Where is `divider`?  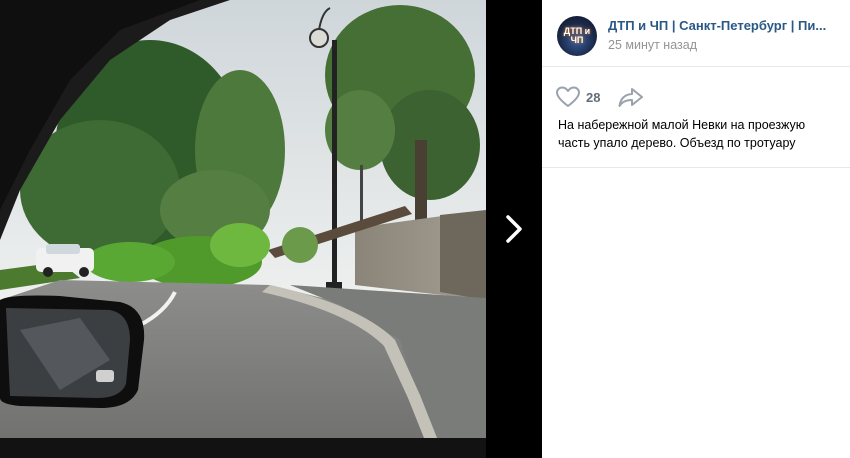
divider is located at coordinates (696, 167).